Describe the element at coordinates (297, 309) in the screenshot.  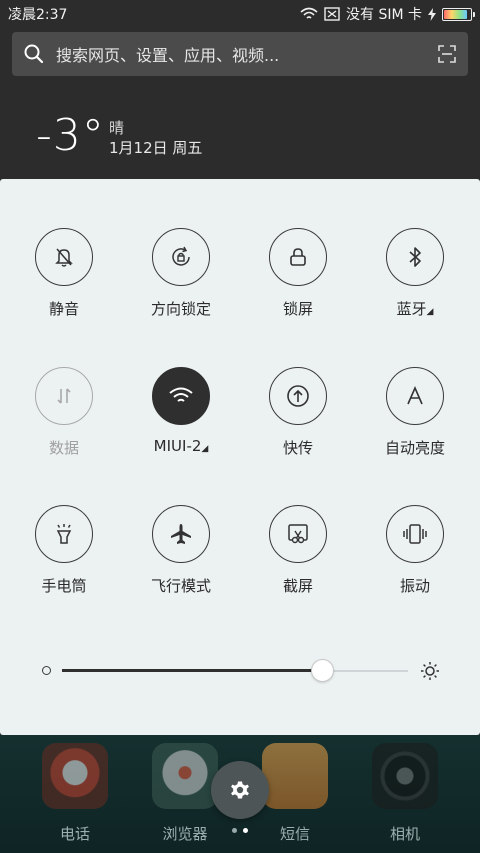
I see `toggle-label: 锁屏` at that location.